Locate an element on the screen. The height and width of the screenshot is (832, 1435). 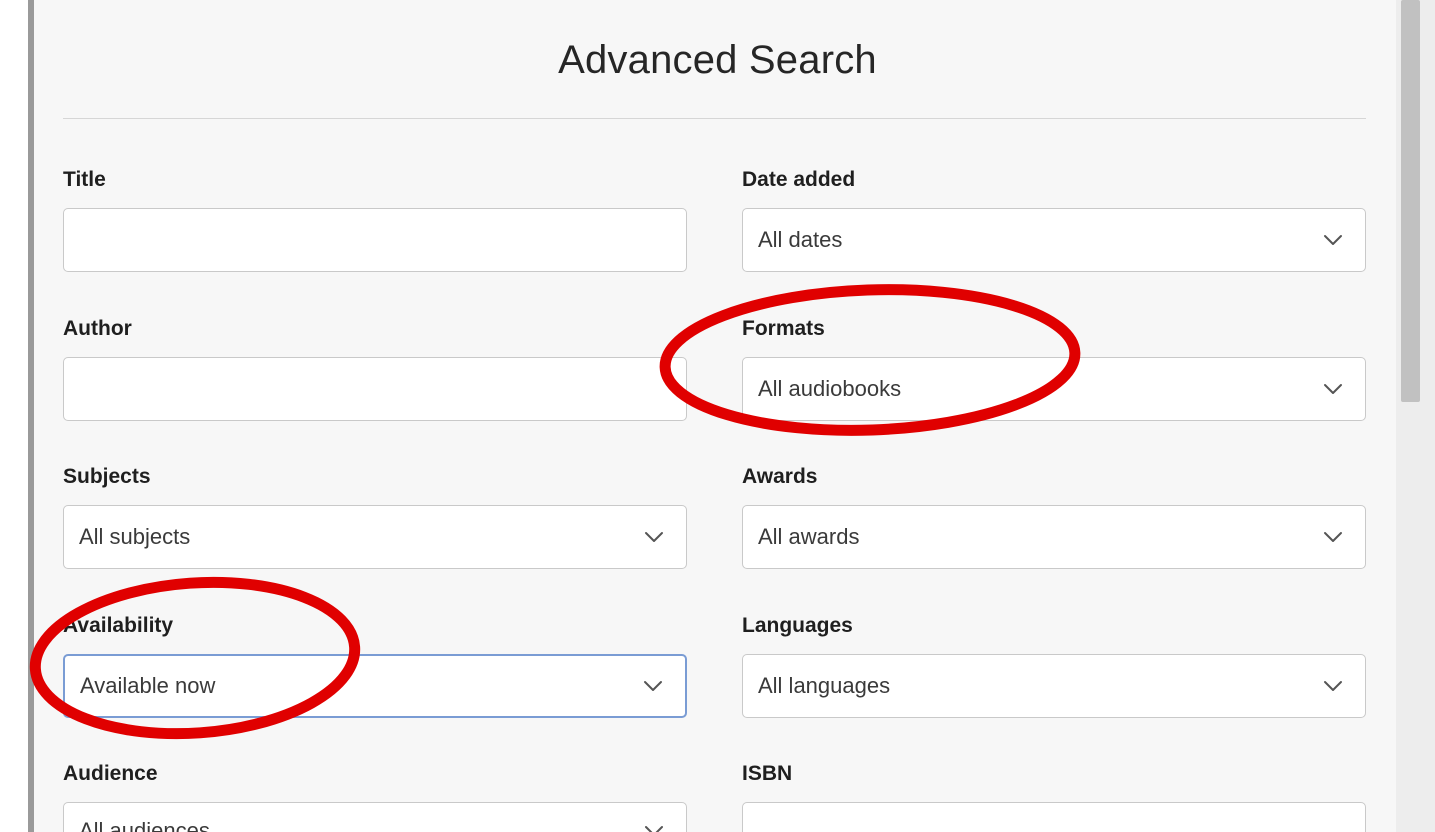
isbn-label: ISBN is located at coordinates (767, 773).